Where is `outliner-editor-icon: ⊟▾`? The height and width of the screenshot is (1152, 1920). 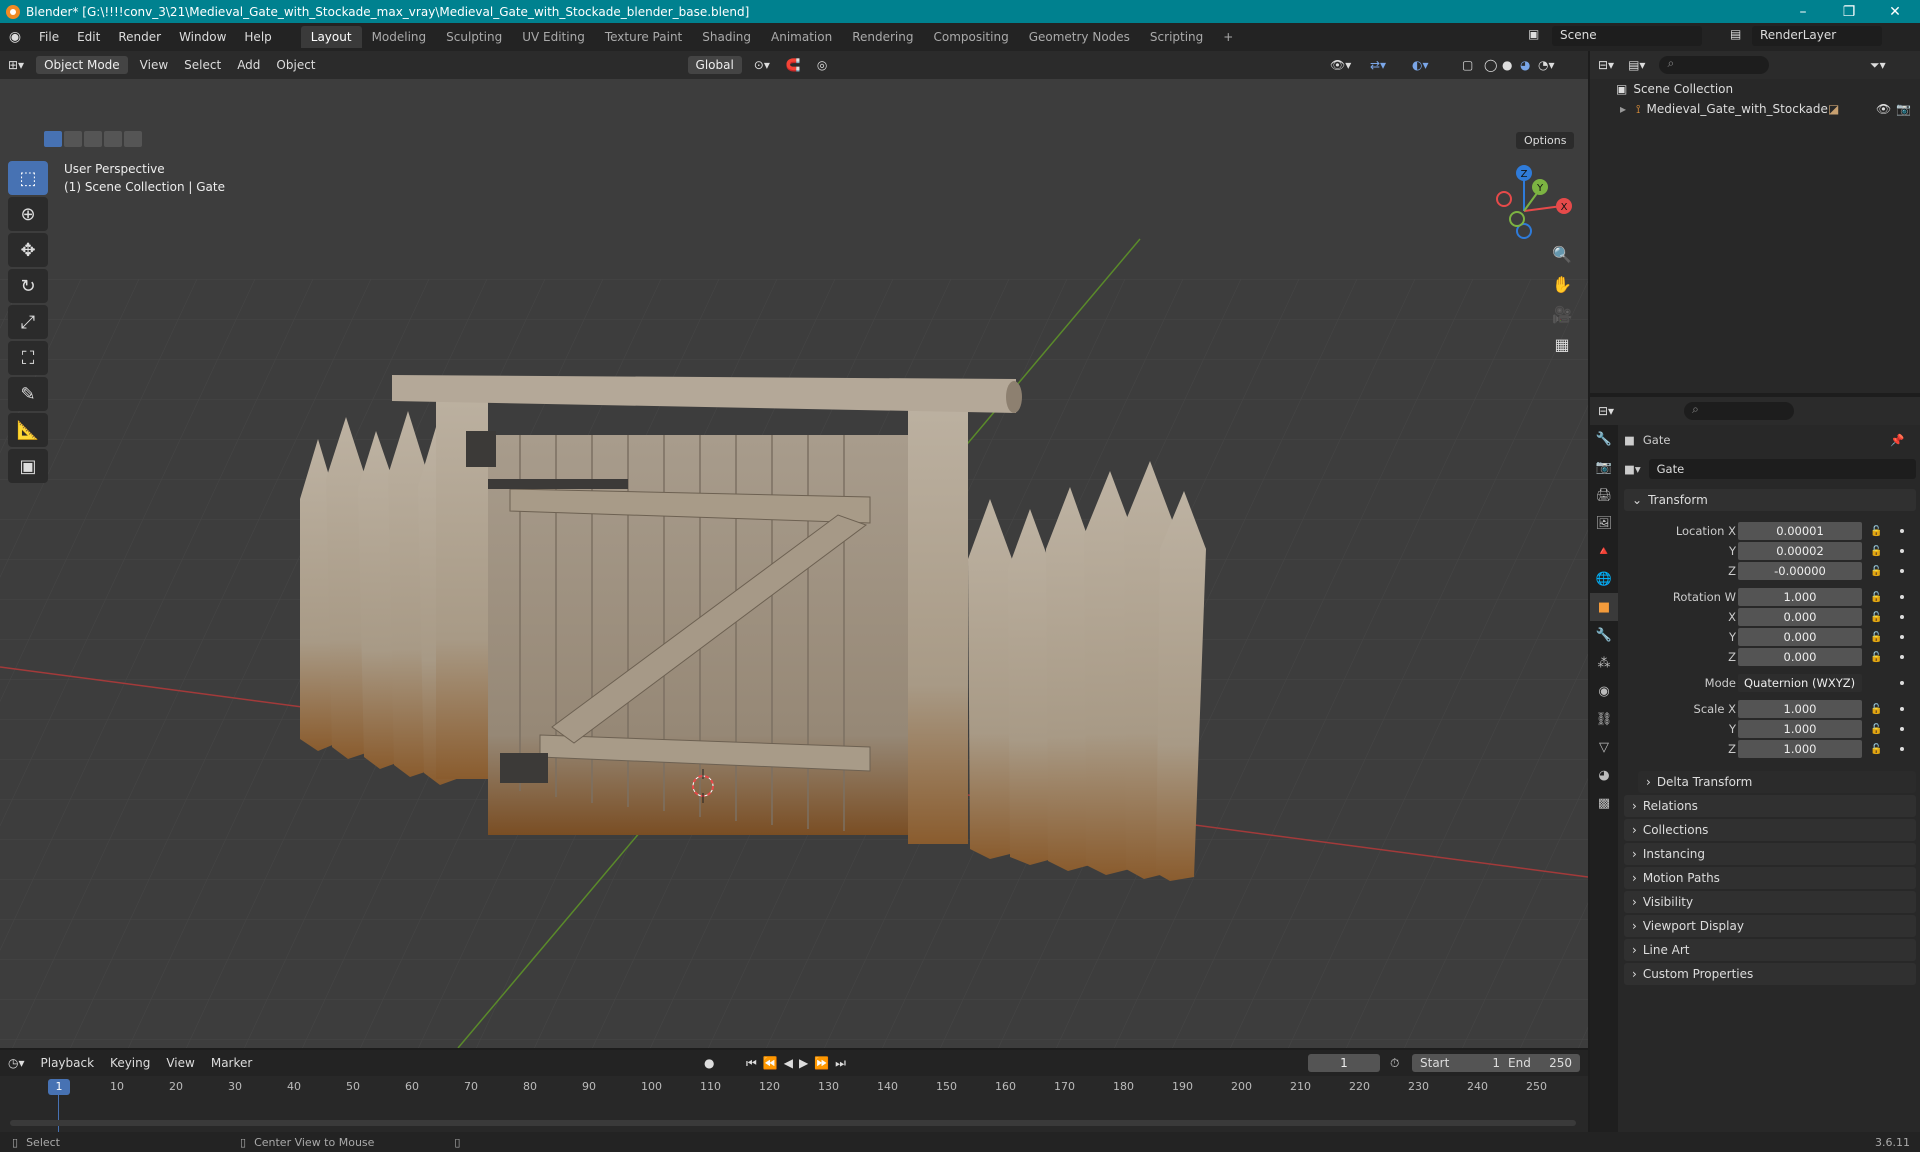 outliner-editor-icon: ⊟▾ is located at coordinates (1606, 65).